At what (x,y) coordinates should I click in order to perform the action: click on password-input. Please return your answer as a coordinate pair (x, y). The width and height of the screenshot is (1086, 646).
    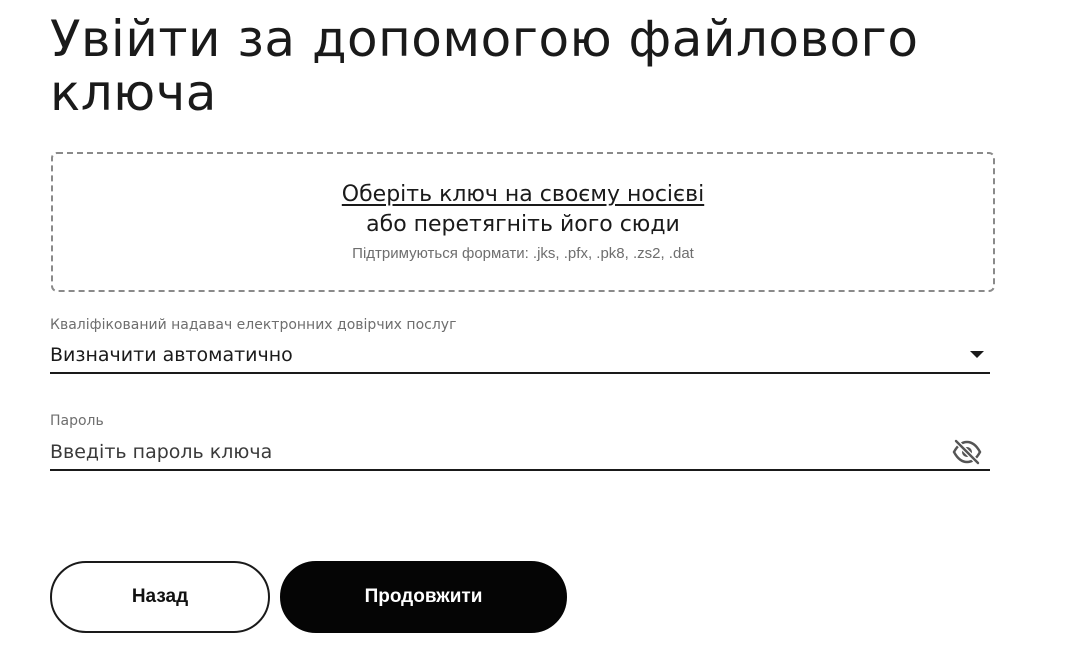
    Looking at the image, I should click on (490, 452).